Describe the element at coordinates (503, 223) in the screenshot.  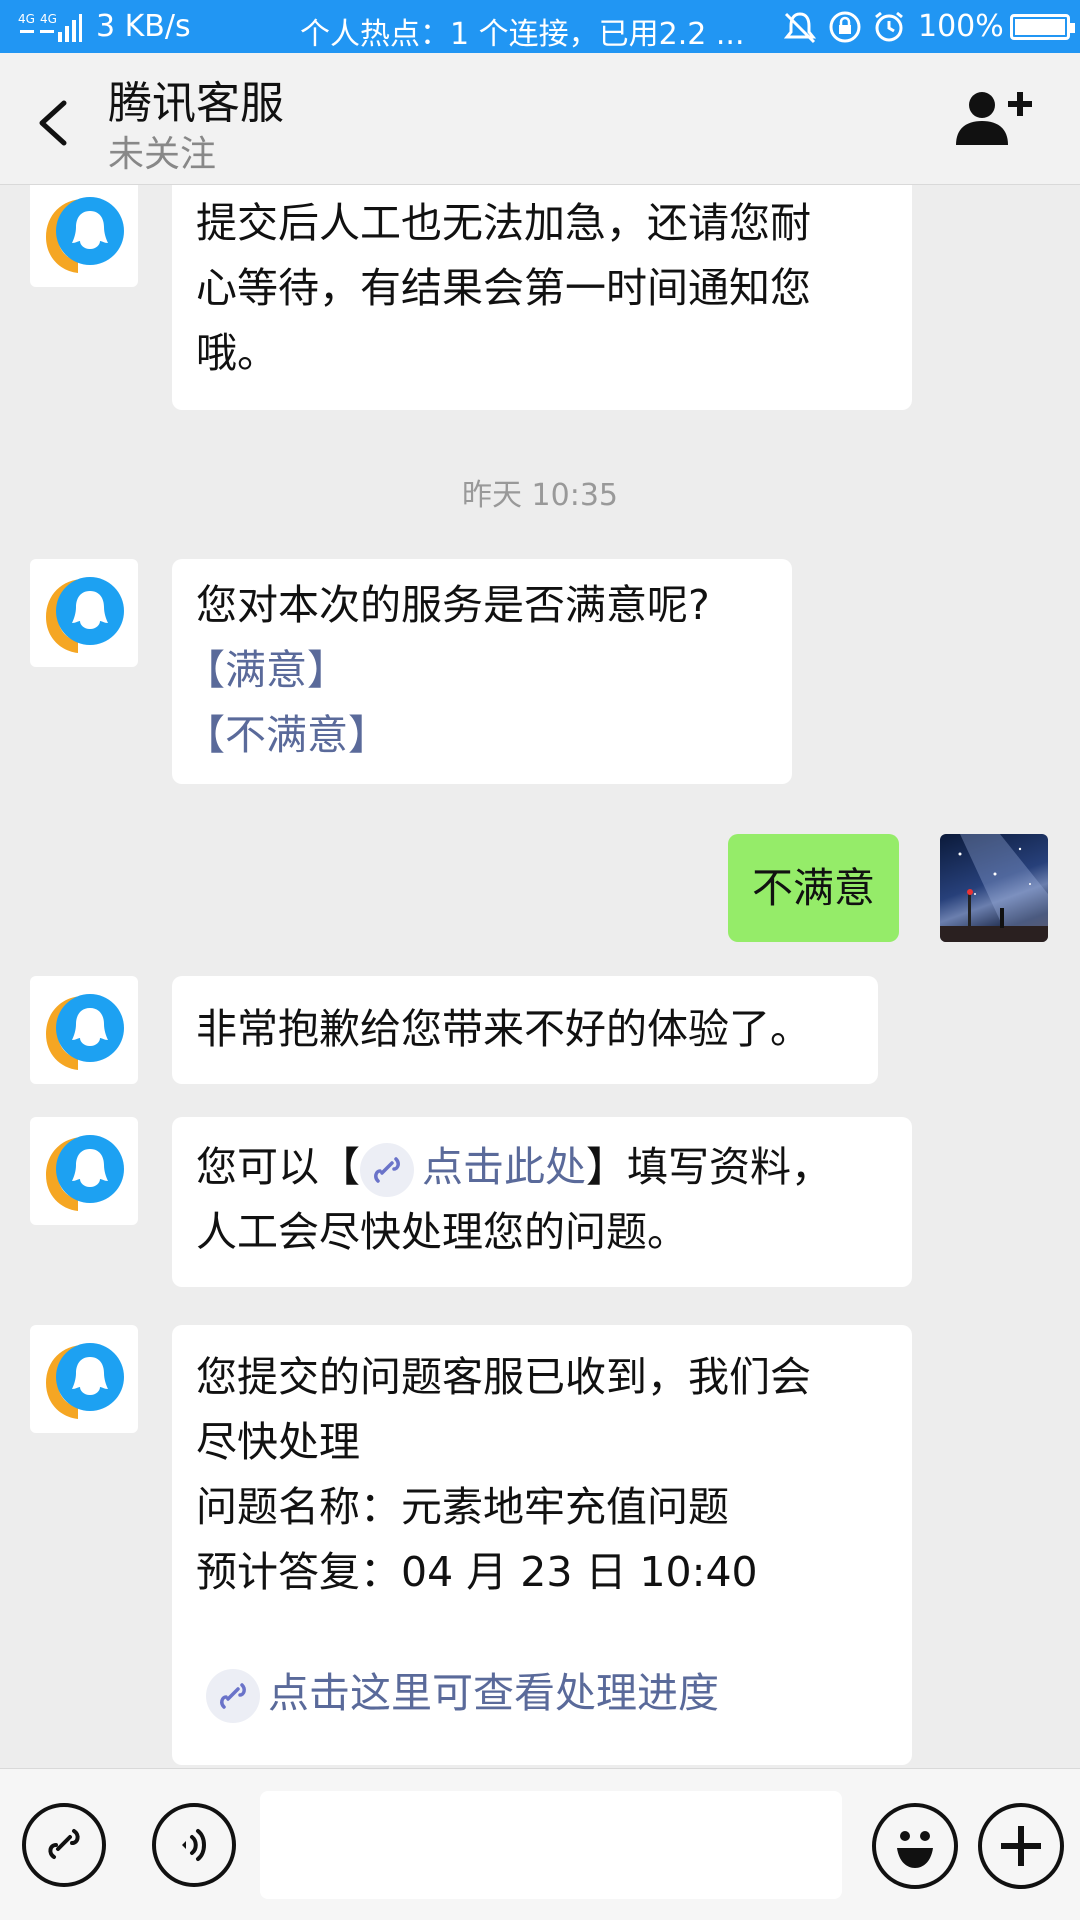
I see `message-text: 提交后人工也无法加急，还请您耐` at that location.